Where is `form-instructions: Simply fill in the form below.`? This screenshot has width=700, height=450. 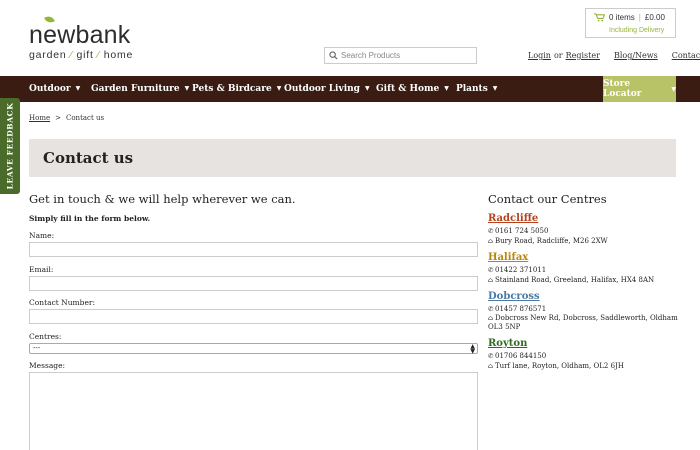 form-instructions: Simply fill in the form below. is located at coordinates (90, 218).